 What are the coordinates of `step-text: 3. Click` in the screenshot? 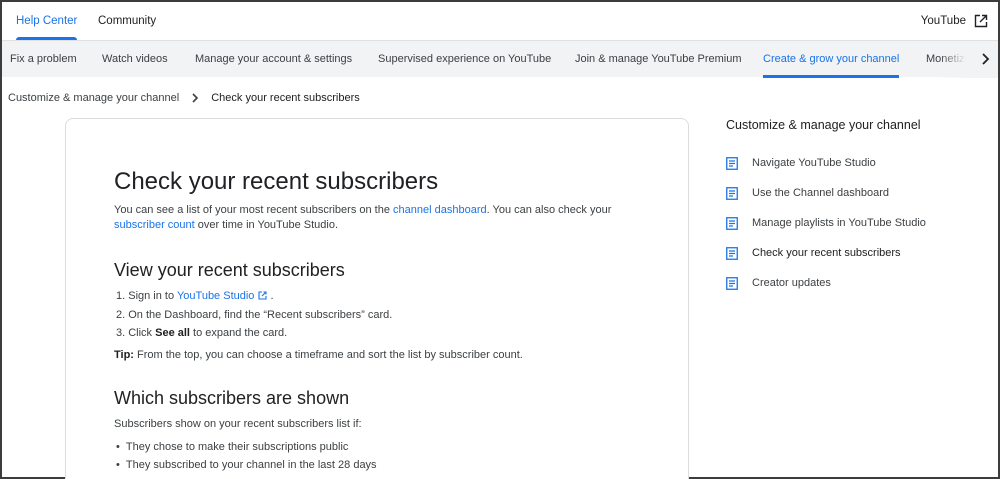 It's located at (136, 333).